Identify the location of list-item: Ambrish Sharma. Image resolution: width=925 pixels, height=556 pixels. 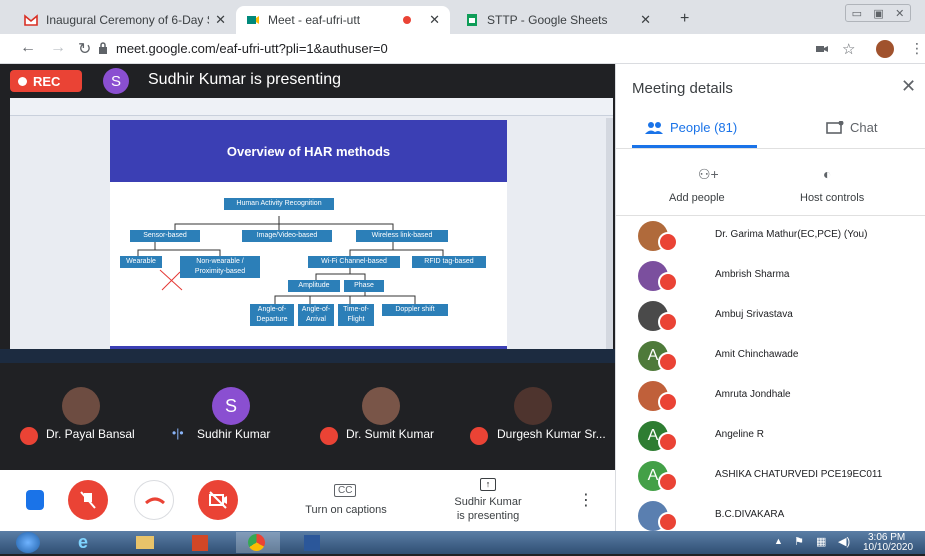
(770, 276).